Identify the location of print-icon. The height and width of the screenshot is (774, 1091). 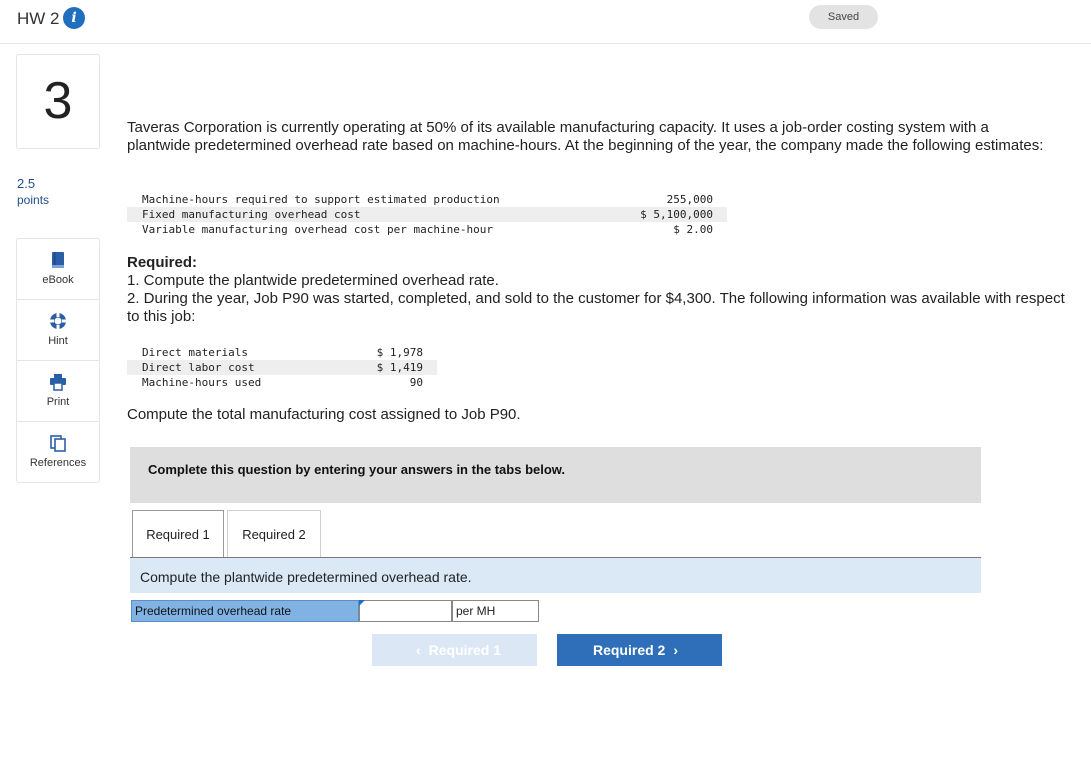
(58, 382).